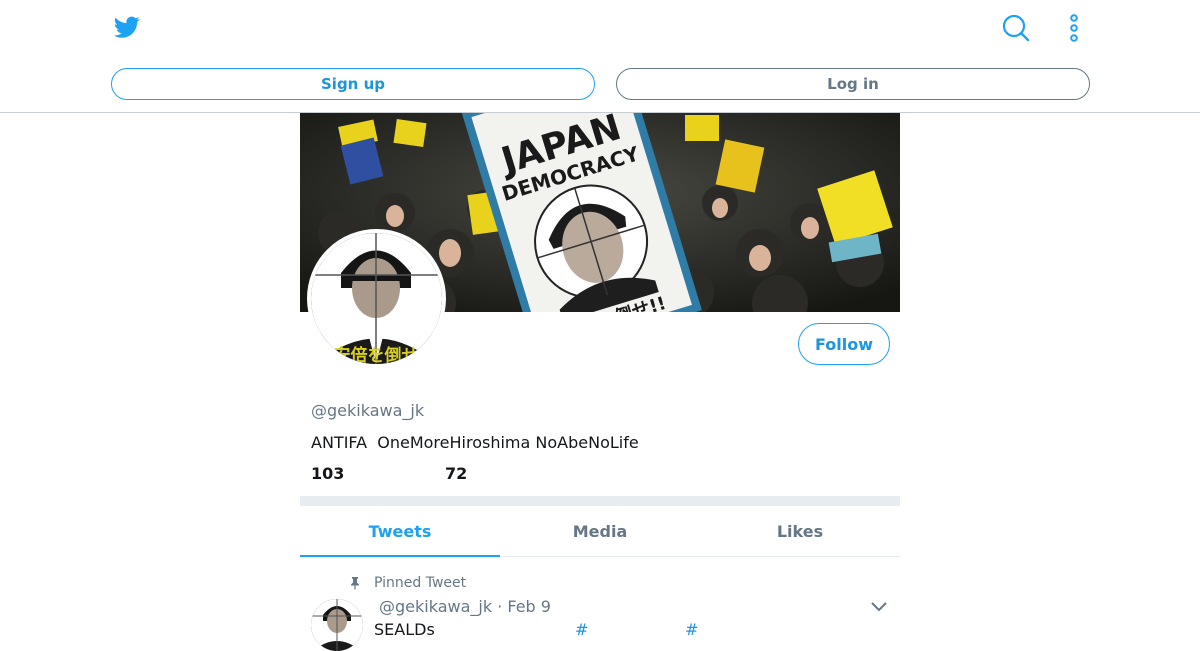 The image size is (1200, 651). I want to click on twitter-bird-icon, so click(127, 27).